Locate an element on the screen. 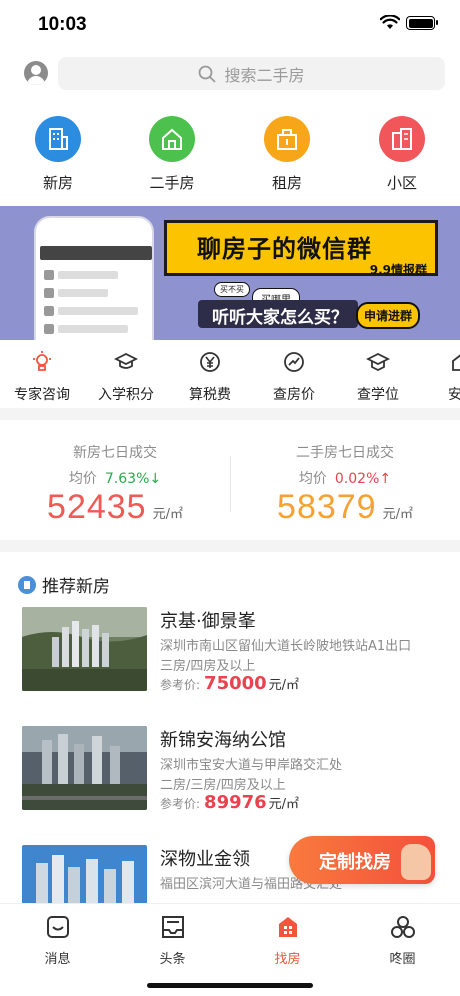 The width and height of the screenshot is (460, 996). category-label: 二手房 is located at coordinates (172, 183).